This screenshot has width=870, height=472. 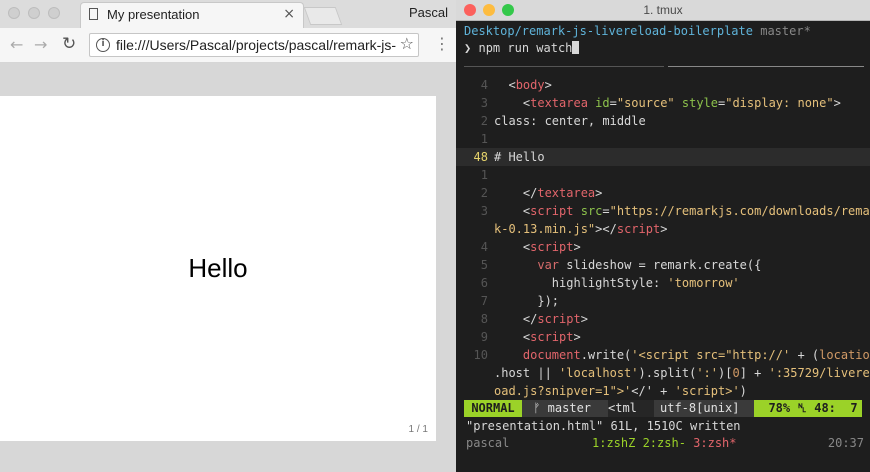 What do you see at coordinates (569, 408) in the screenshot?
I see `branch-name: master` at bounding box center [569, 408].